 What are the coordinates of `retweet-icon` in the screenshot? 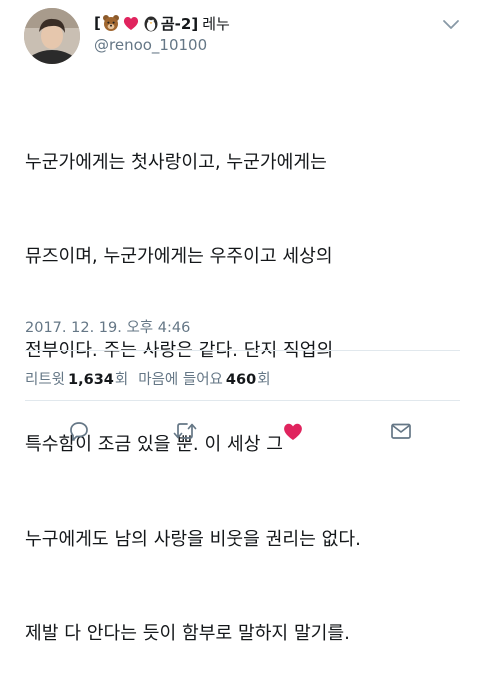 It's located at (185, 431).